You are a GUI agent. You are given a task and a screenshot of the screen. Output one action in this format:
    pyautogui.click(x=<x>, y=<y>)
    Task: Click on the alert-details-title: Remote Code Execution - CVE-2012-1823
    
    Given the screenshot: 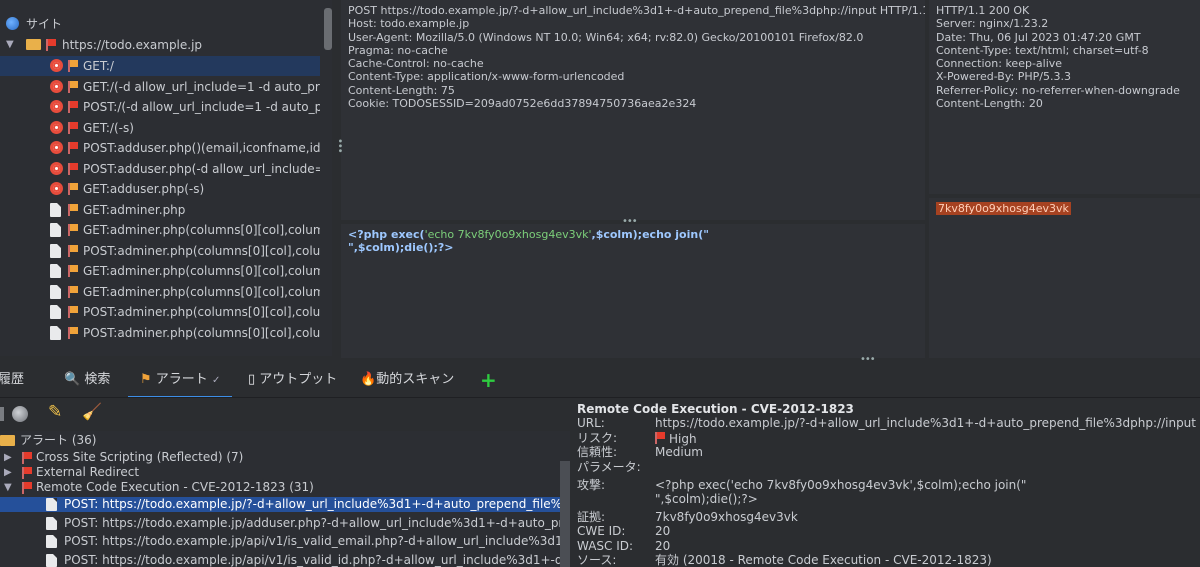 What is the action you would take?
    pyautogui.click(x=715, y=409)
    